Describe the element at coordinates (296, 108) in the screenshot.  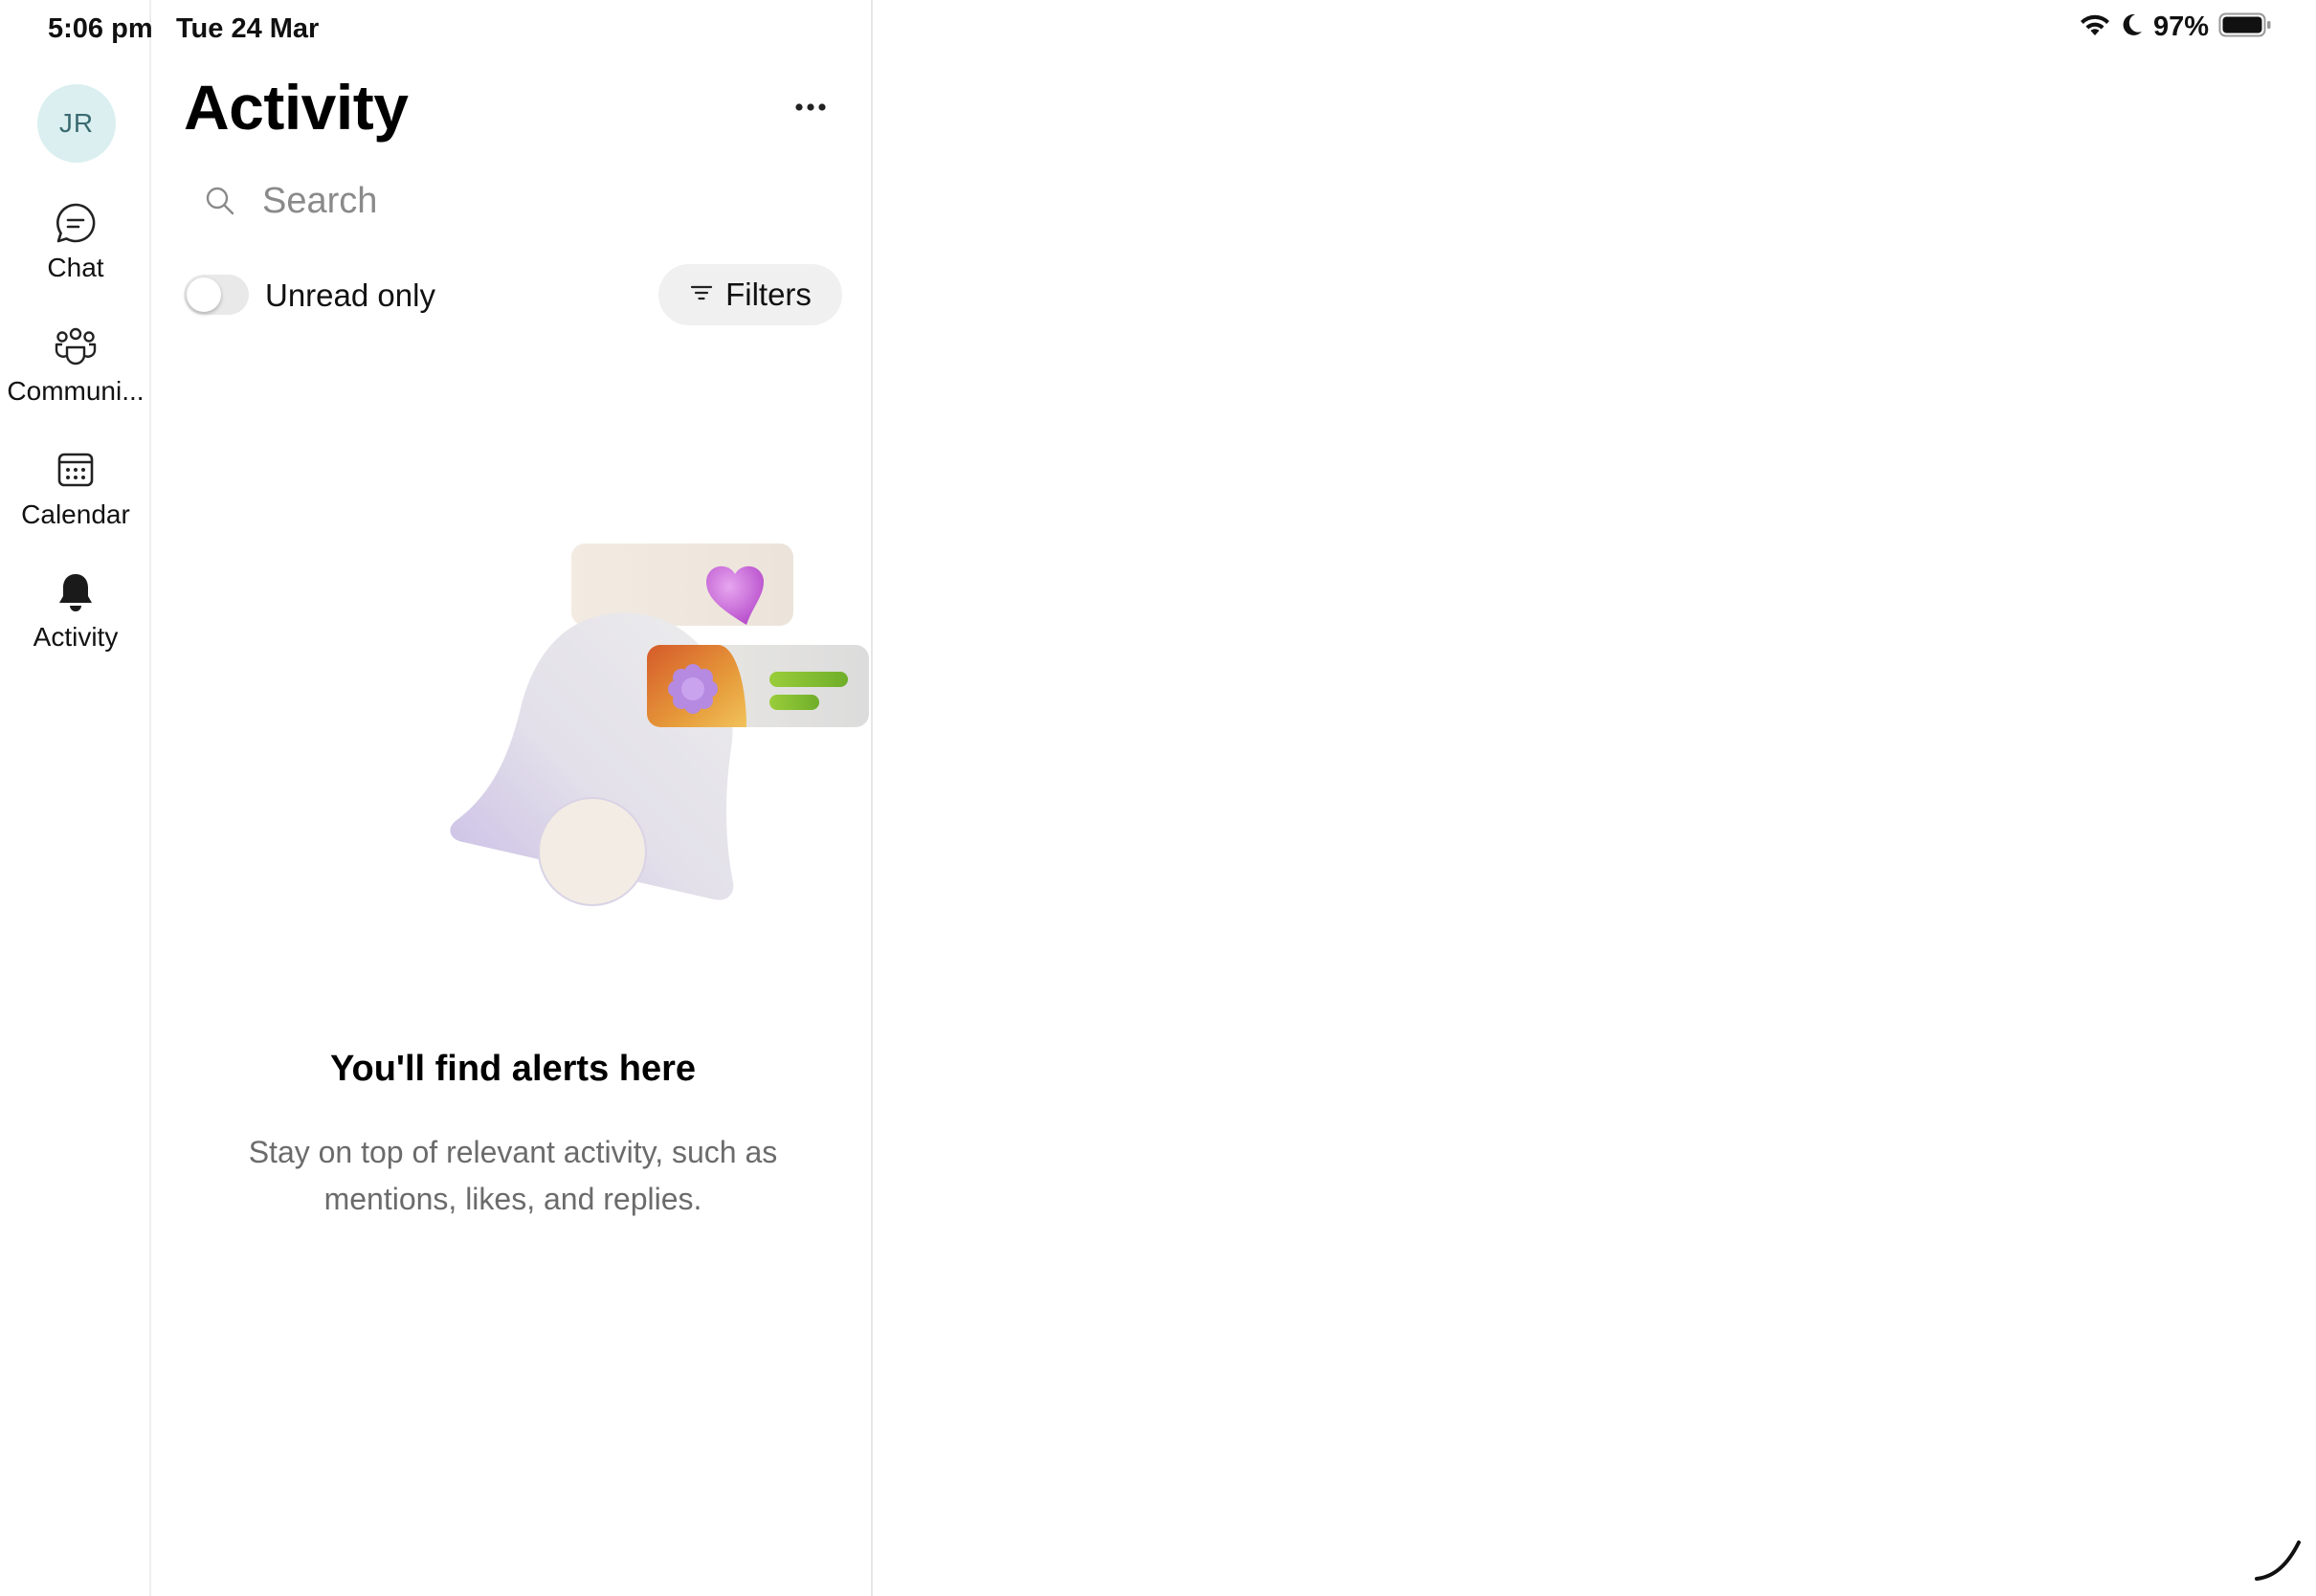
I see `page-title: Activity` at that location.